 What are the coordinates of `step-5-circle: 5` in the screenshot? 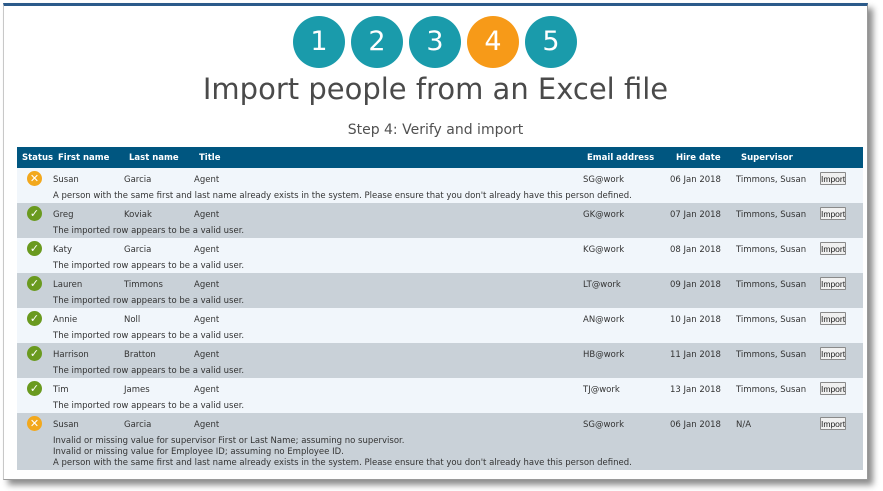 It's located at (551, 42).